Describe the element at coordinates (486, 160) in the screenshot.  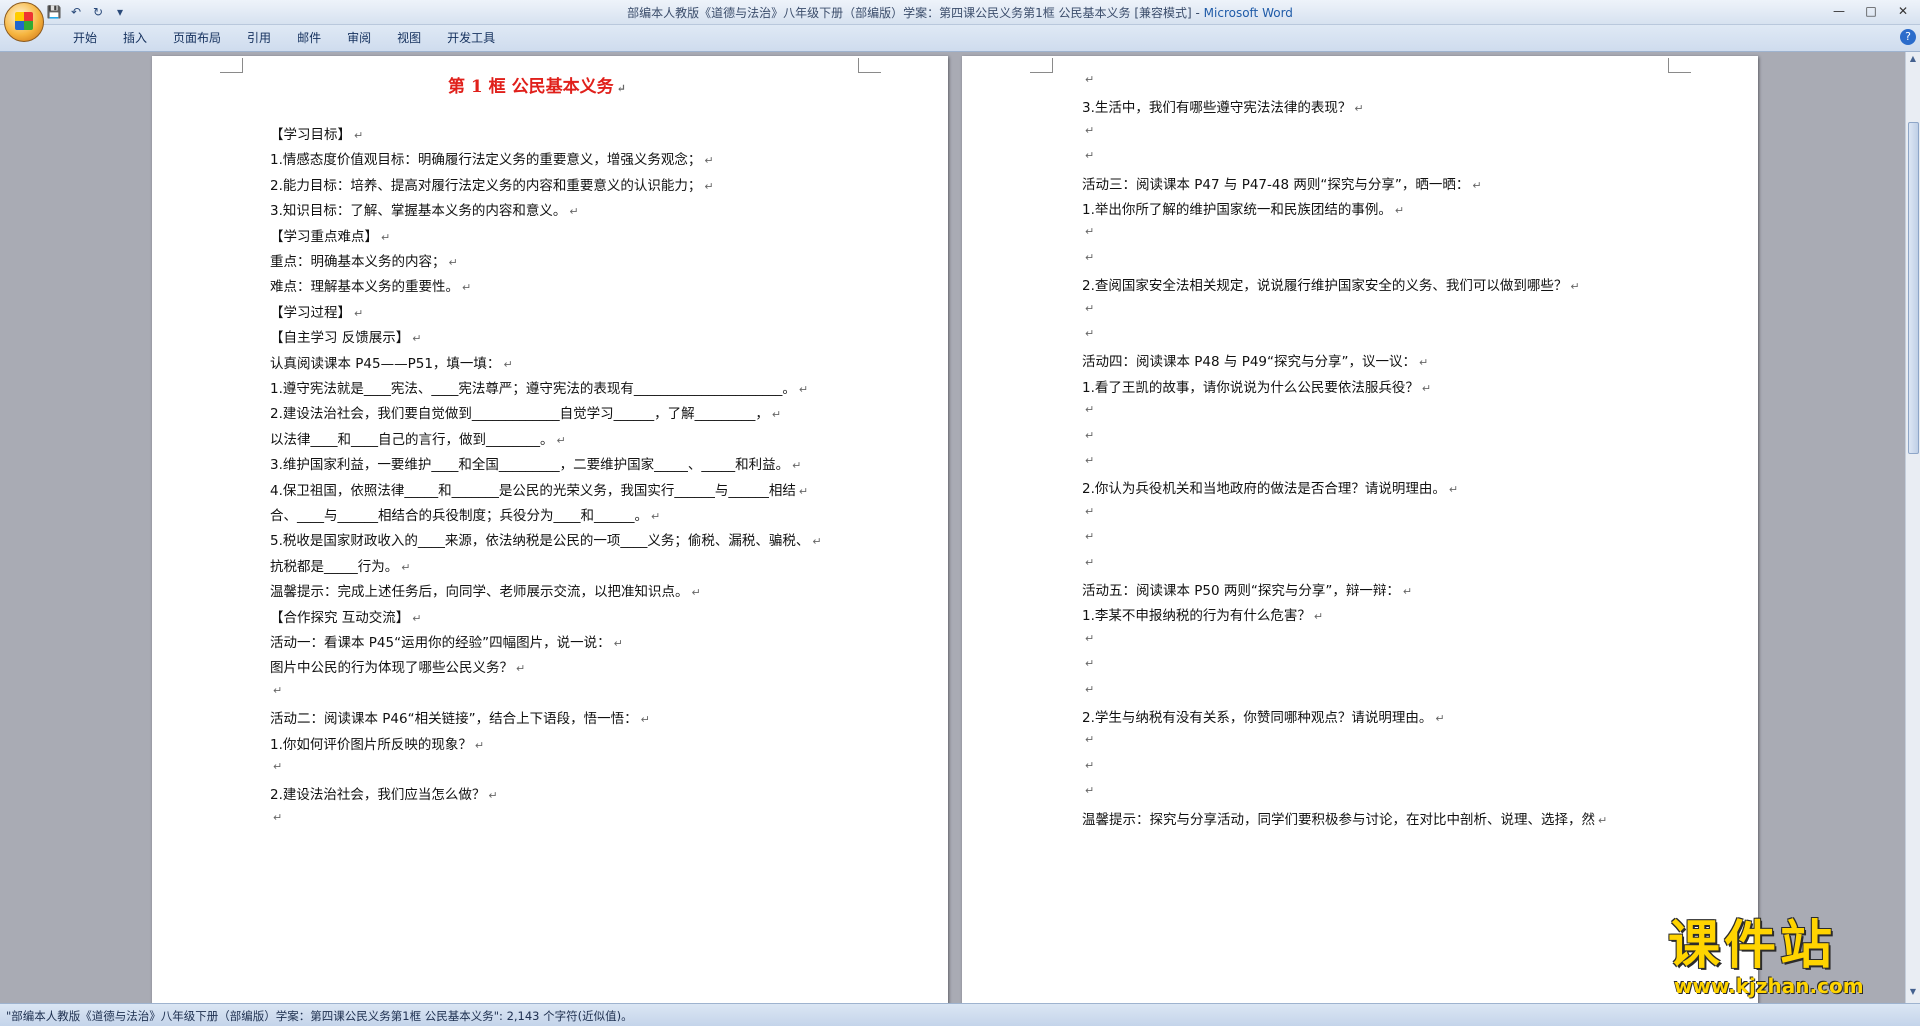
I see `line-text: 1.情感态度价值观目标：明确履行法定义务的重要意义，增强义务观念；` at that location.